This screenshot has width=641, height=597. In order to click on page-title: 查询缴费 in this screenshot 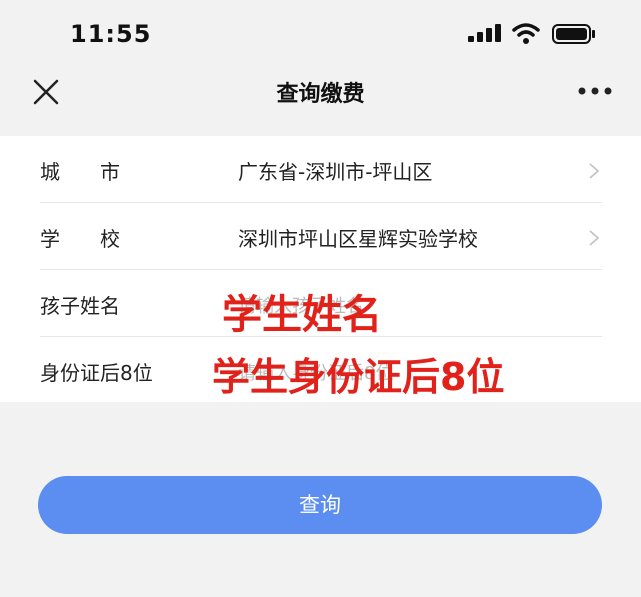, I will do `click(320, 94)`.